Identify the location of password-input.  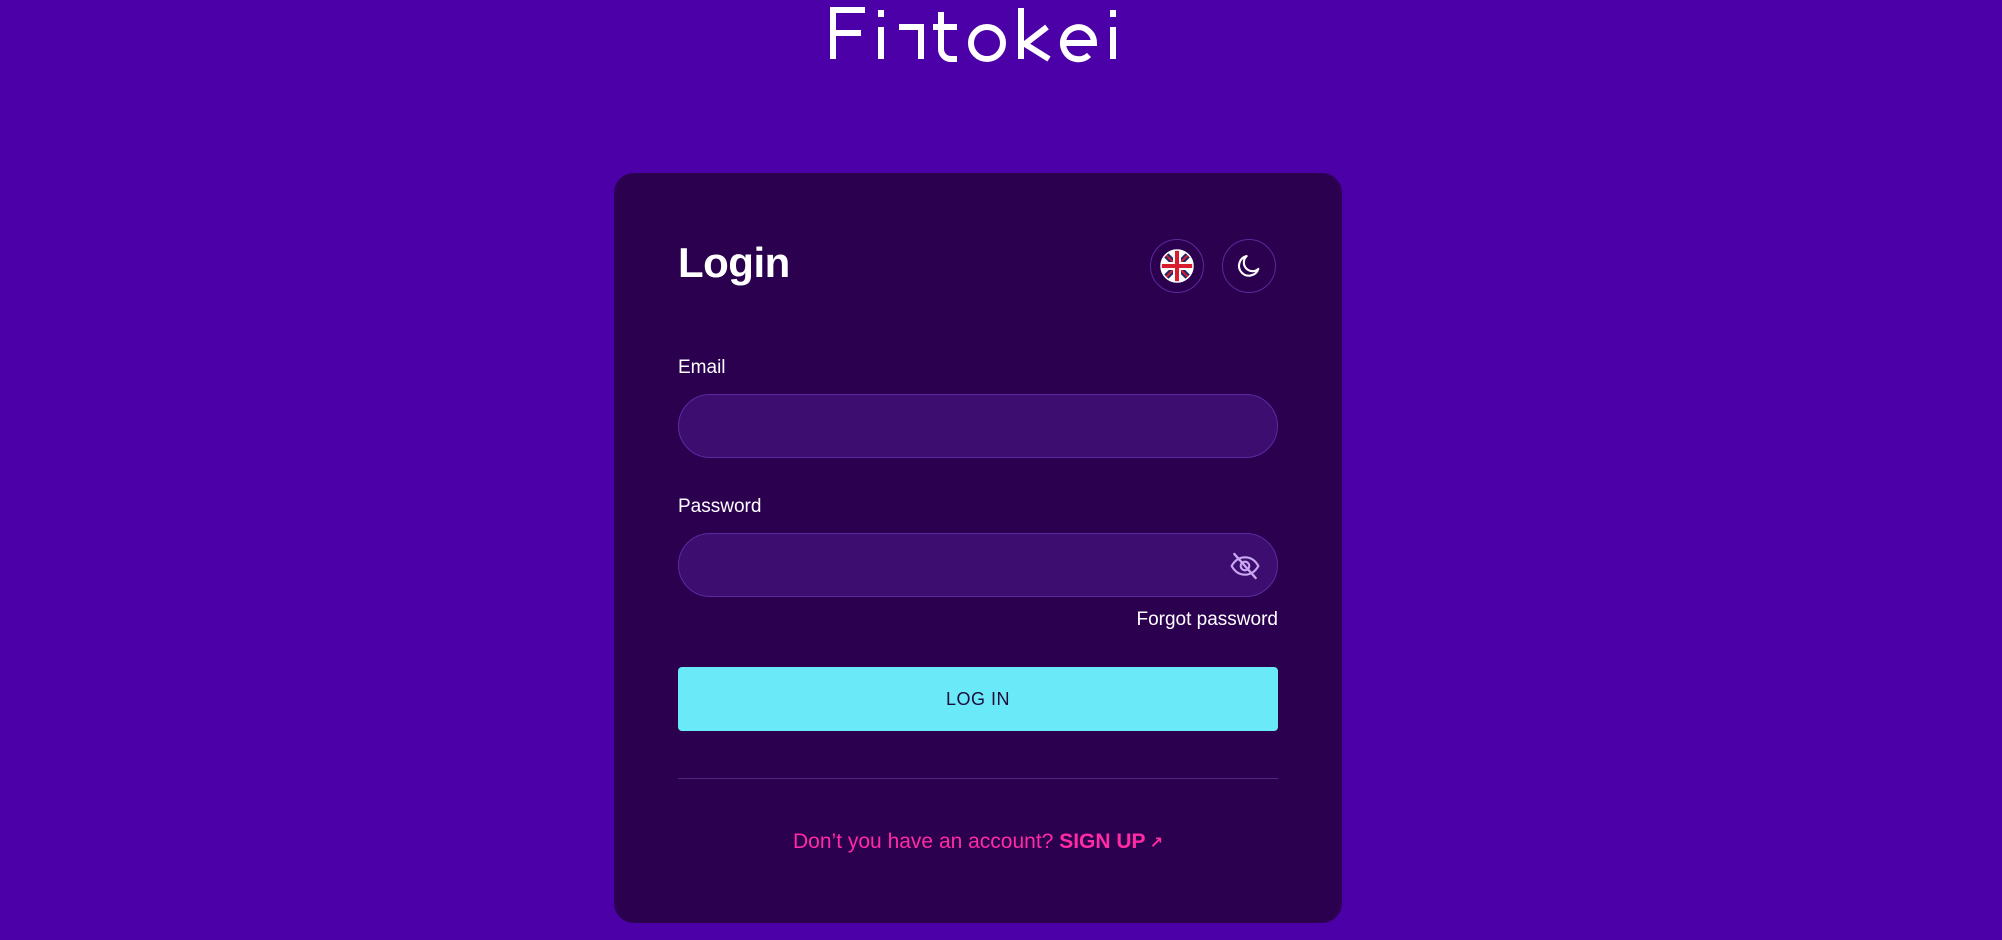
(978, 565).